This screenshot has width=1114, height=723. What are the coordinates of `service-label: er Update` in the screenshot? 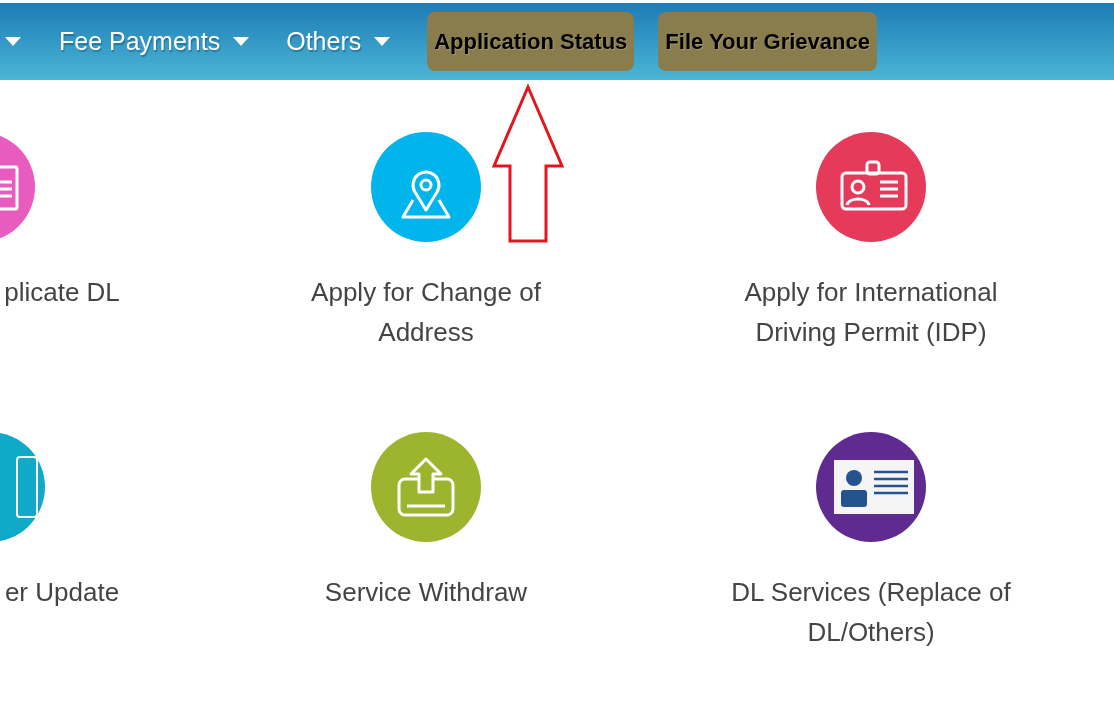 It's located at (62, 592).